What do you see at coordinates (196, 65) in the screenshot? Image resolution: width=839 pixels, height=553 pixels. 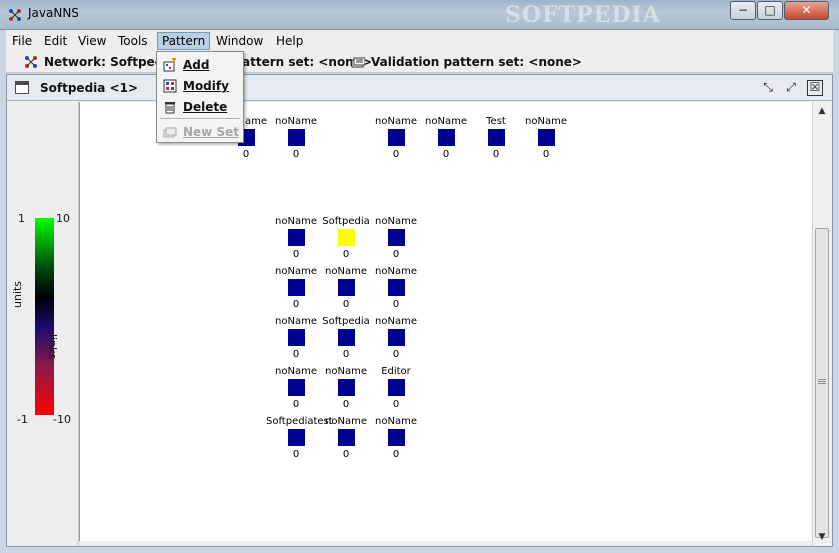 I see `menu-item-label: Add` at bounding box center [196, 65].